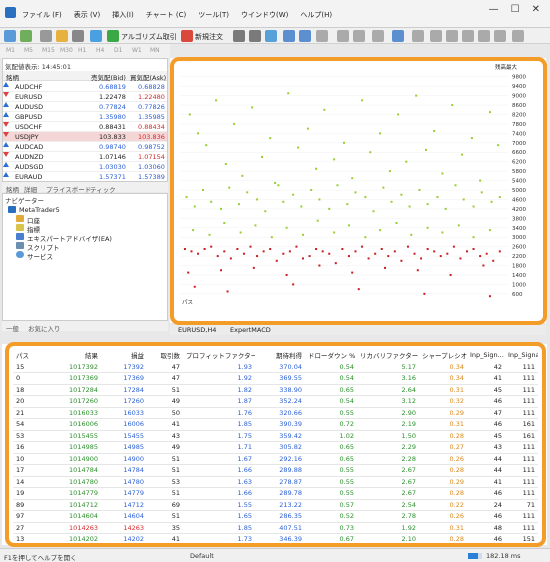  What do you see at coordinates (44, 328) in the screenshot?
I see `navigator-tab-1: お気に入り` at bounding box center [44, 328].